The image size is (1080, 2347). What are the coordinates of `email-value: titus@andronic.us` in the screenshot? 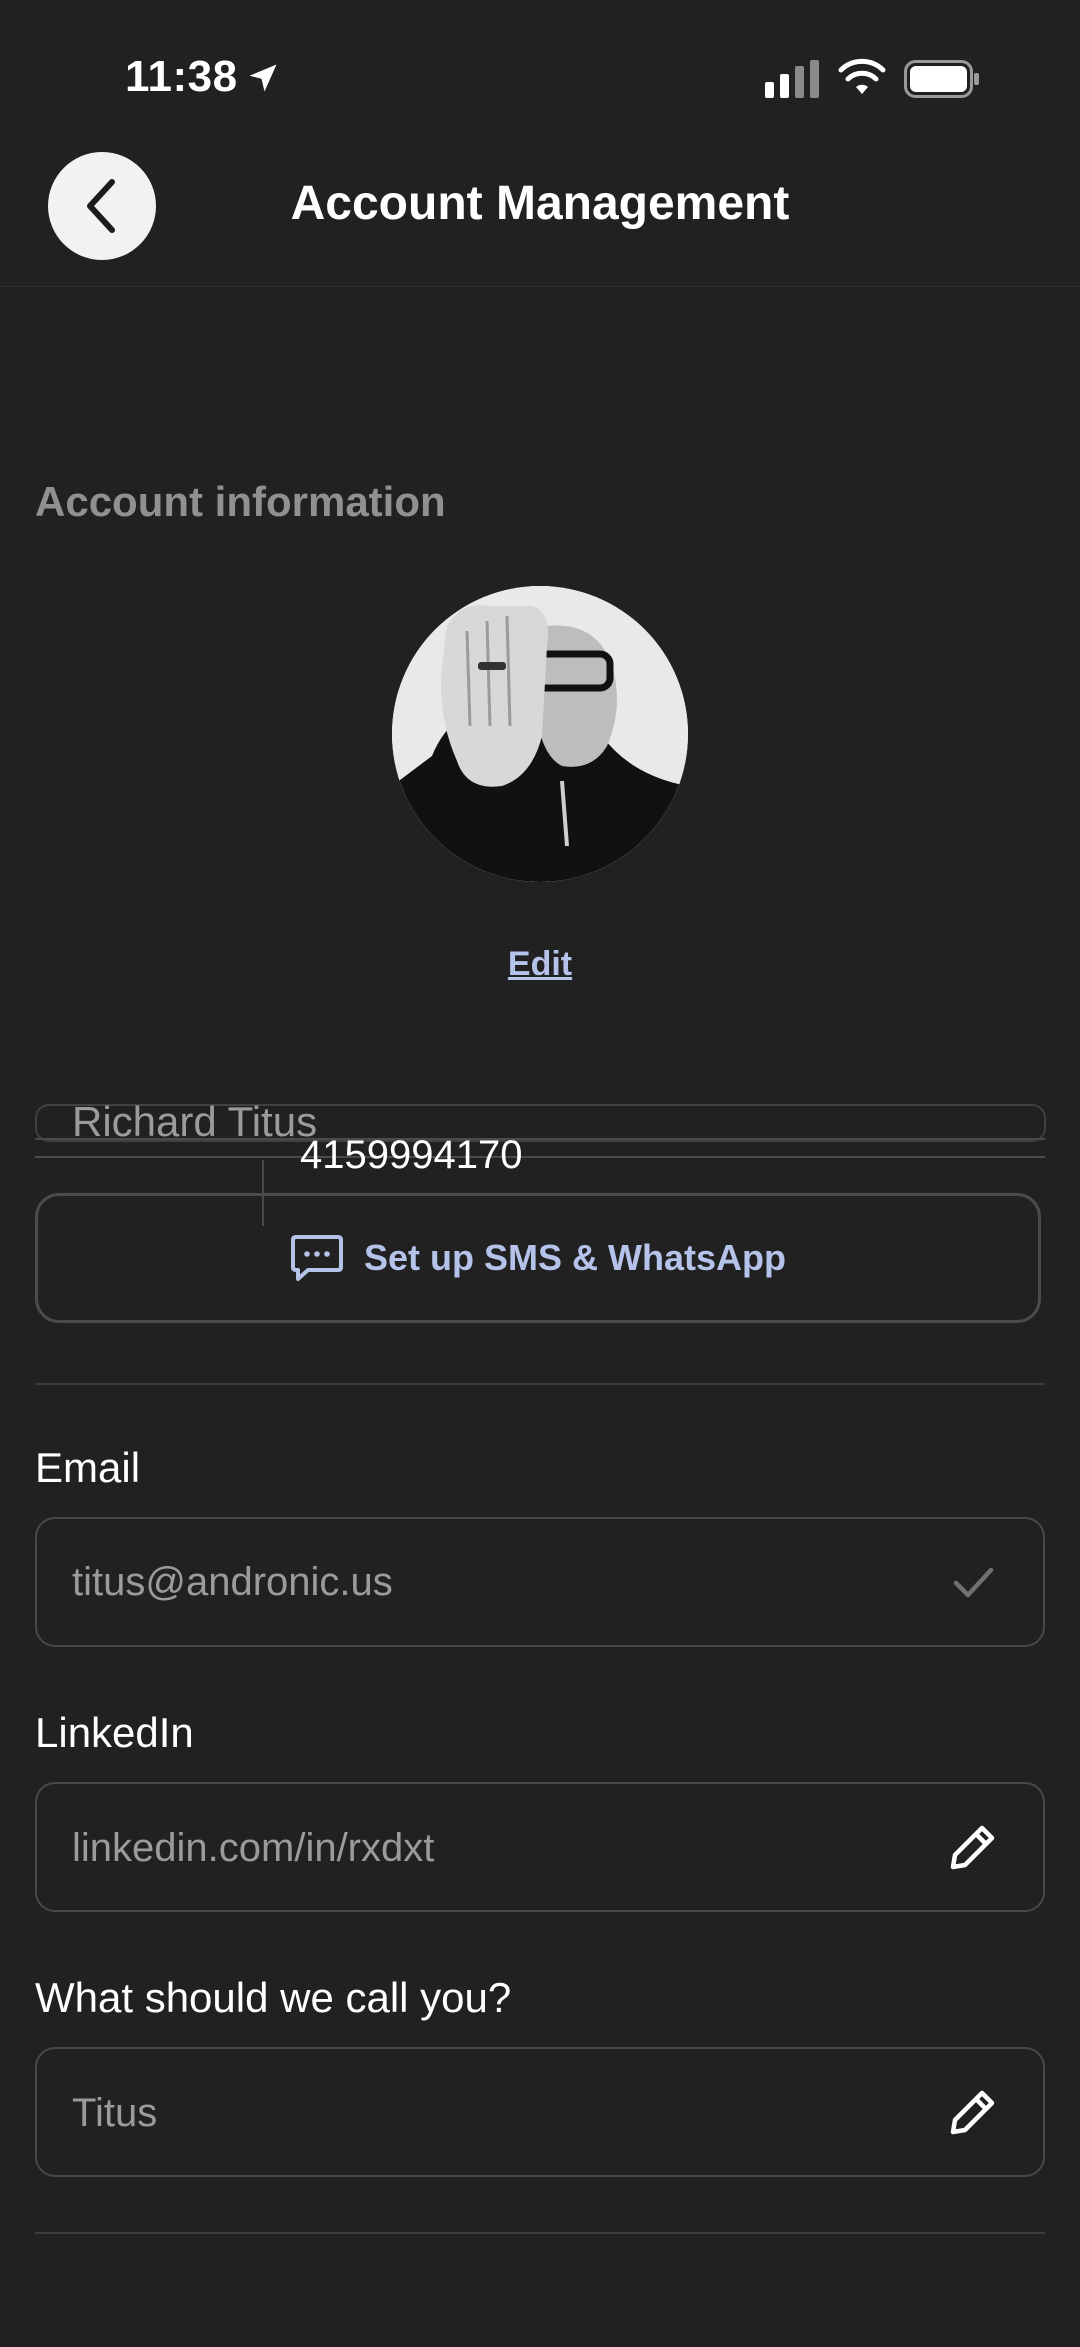 It's located at (232, 1582).